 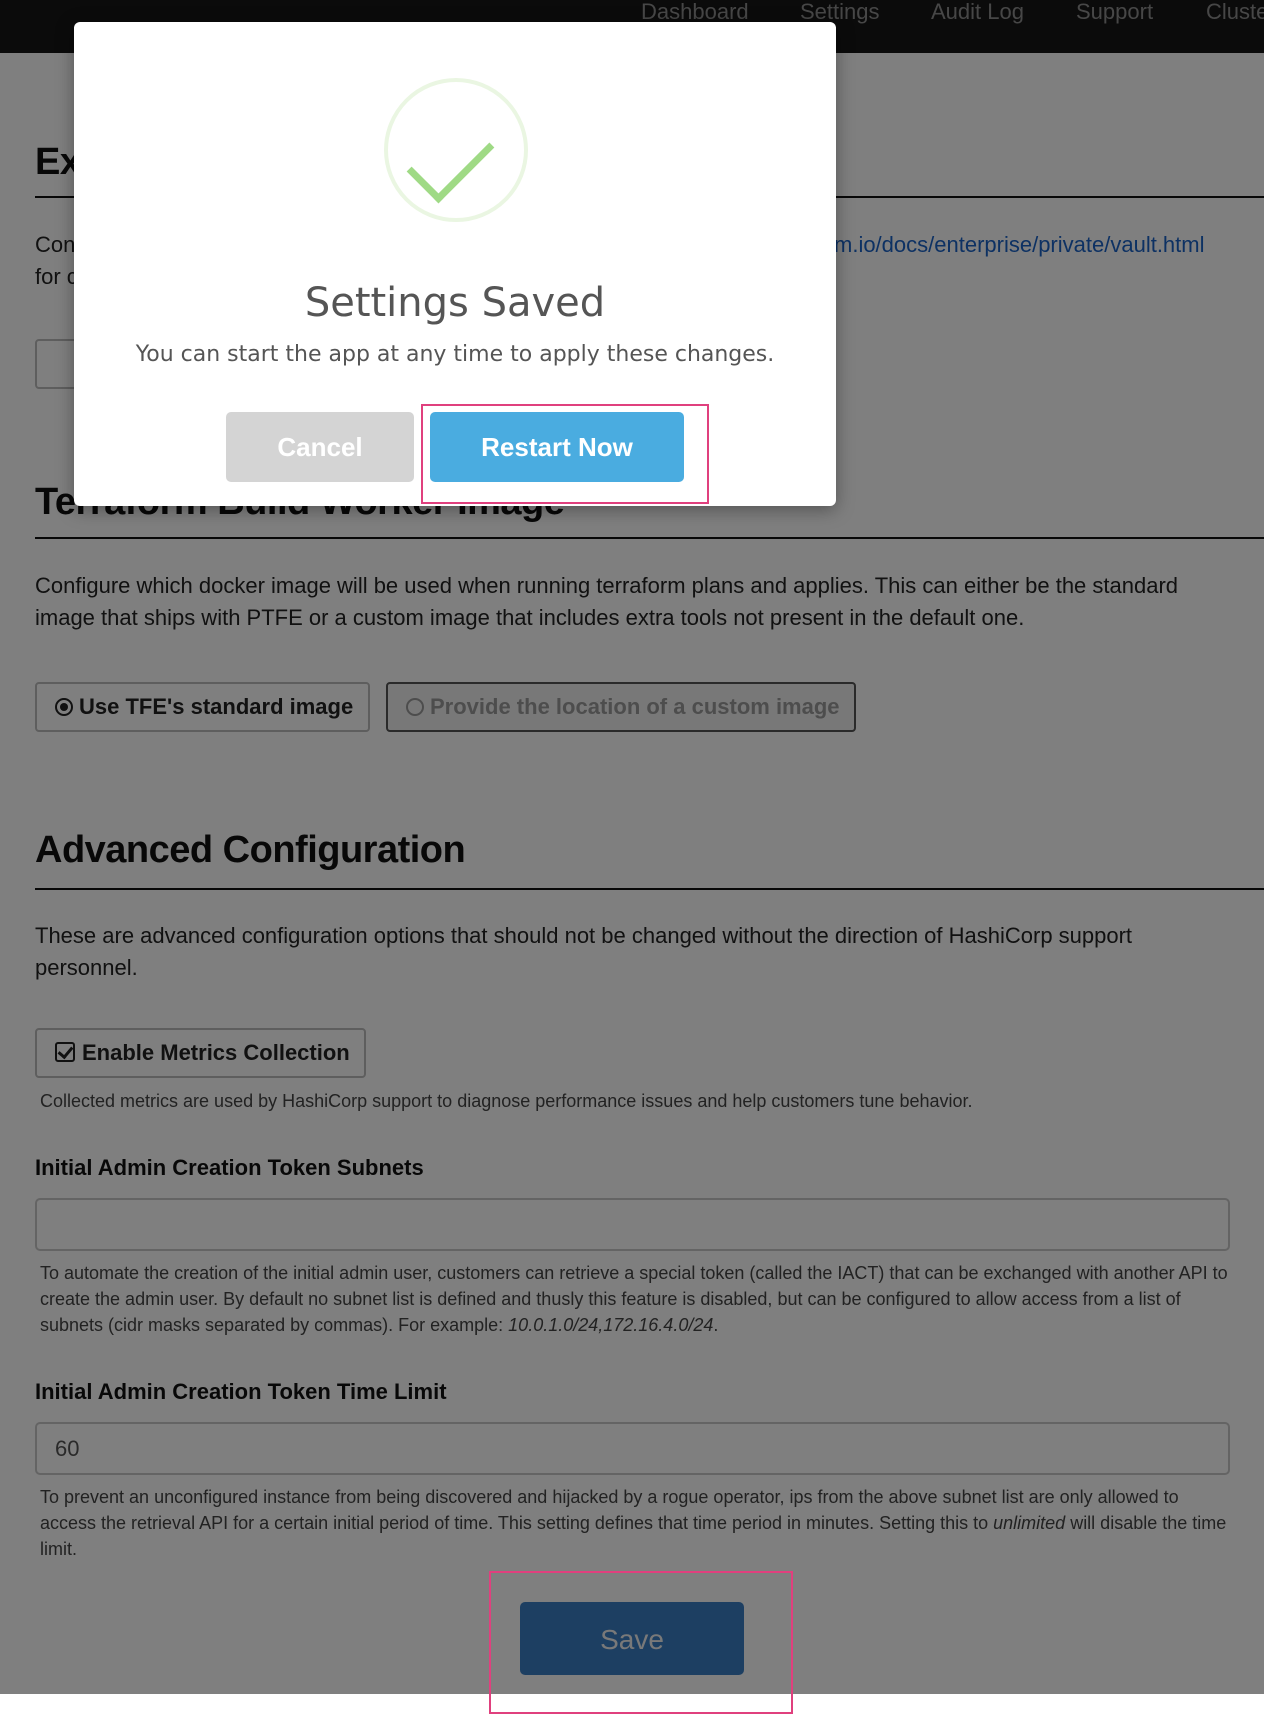 What do you see at coordinates (450, 159) in the screenshot?
I see `checkmark-icon` at bounding box center [450, 159].